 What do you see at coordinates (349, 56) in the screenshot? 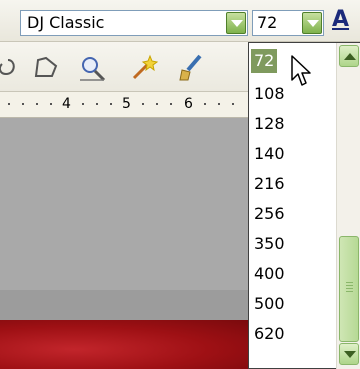
I see `scroll-up-button` at bounding box center [349, 56].